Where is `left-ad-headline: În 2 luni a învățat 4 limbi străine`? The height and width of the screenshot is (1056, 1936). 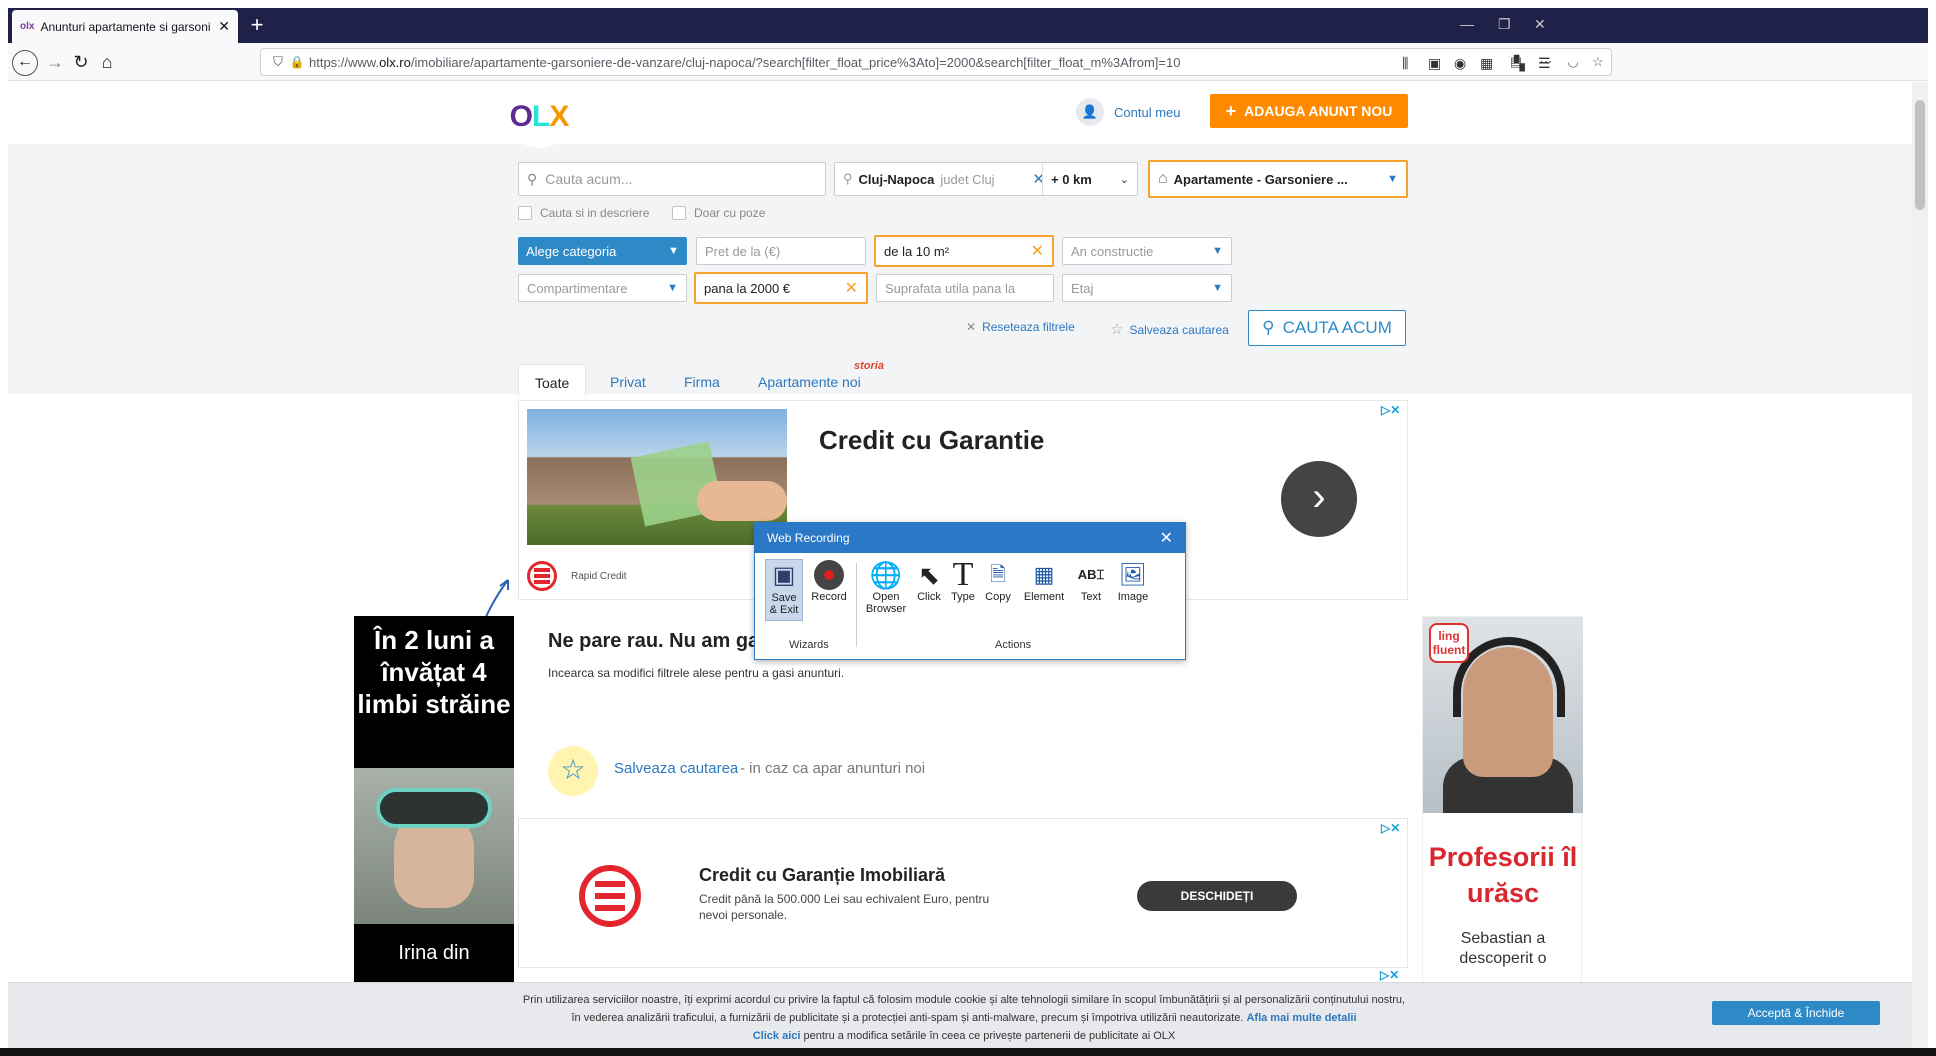 left-ad-headline: În 2 luni a învățat 4 limbi străine is located at coordinates (434, 672).